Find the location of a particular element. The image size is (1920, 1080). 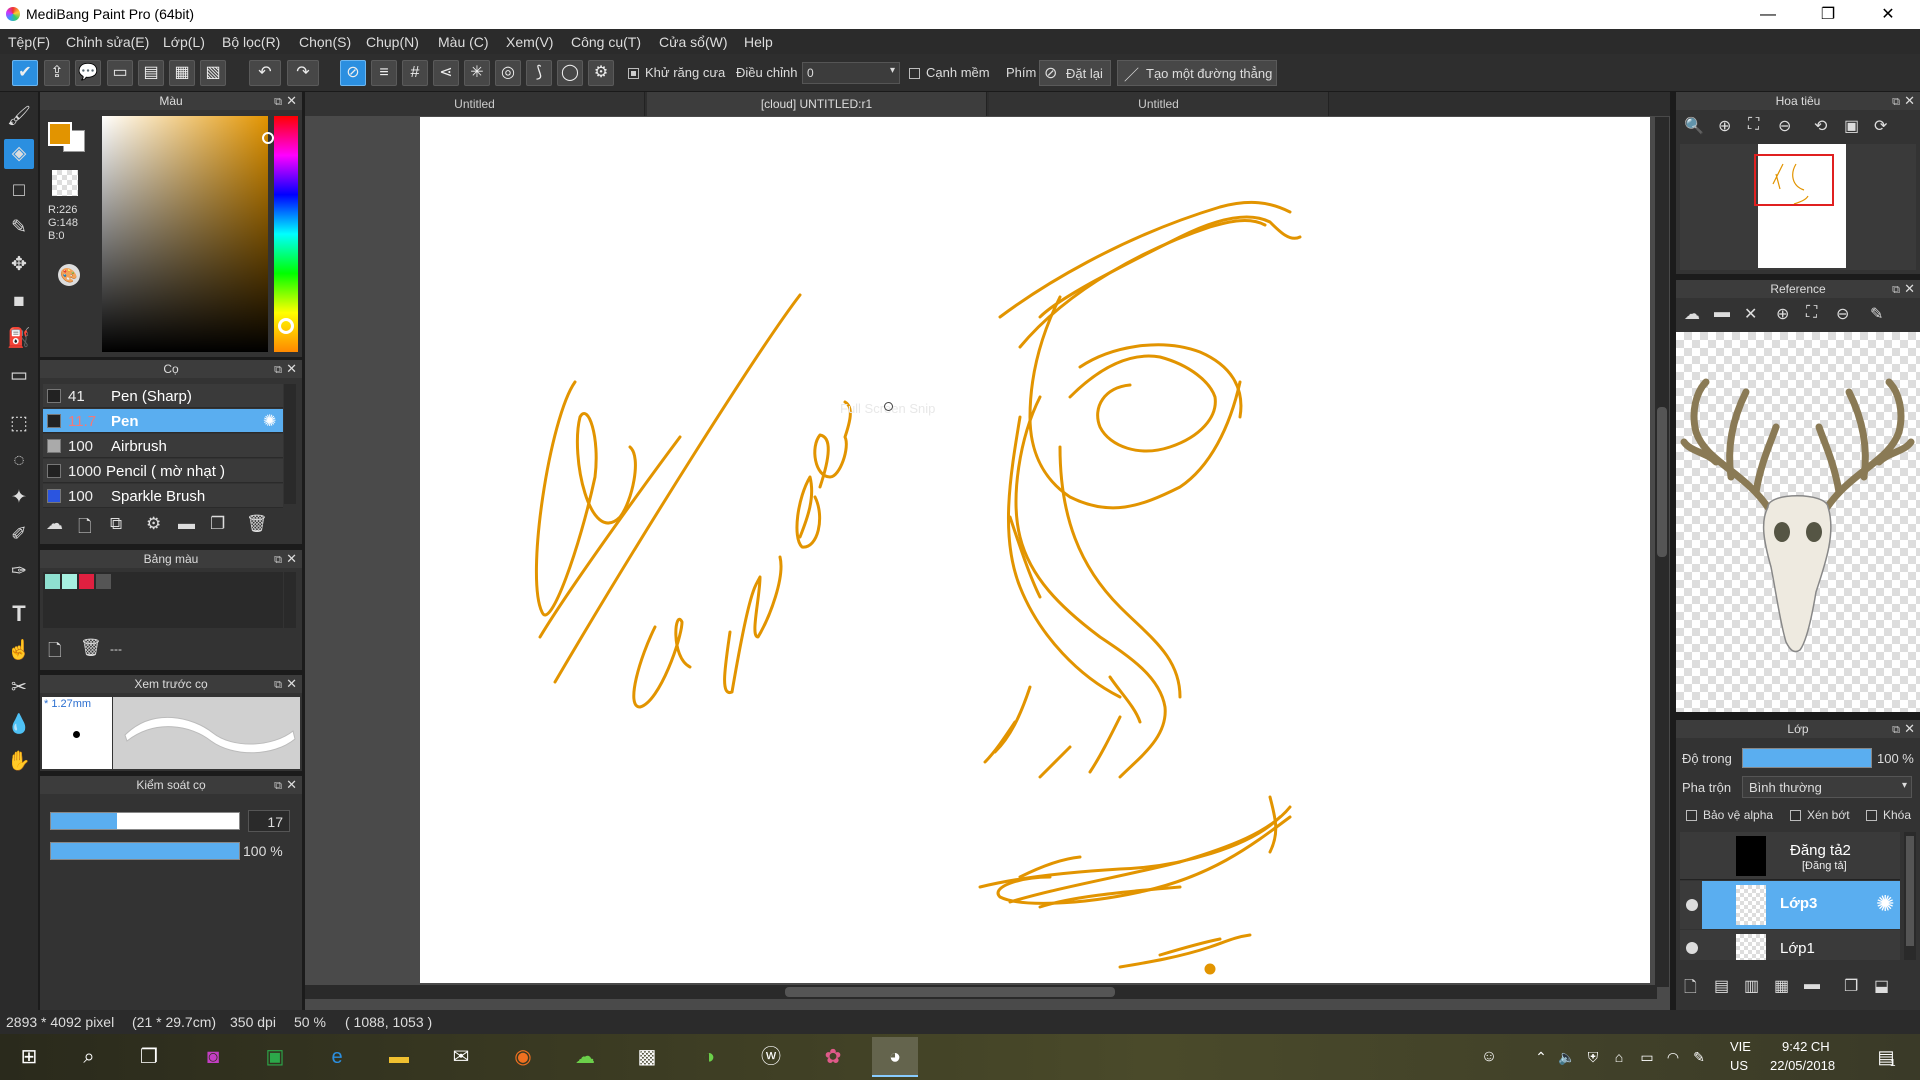

straight-line-button: ／ Tạo một đường thẳng is located at coordinates (1197, 73).